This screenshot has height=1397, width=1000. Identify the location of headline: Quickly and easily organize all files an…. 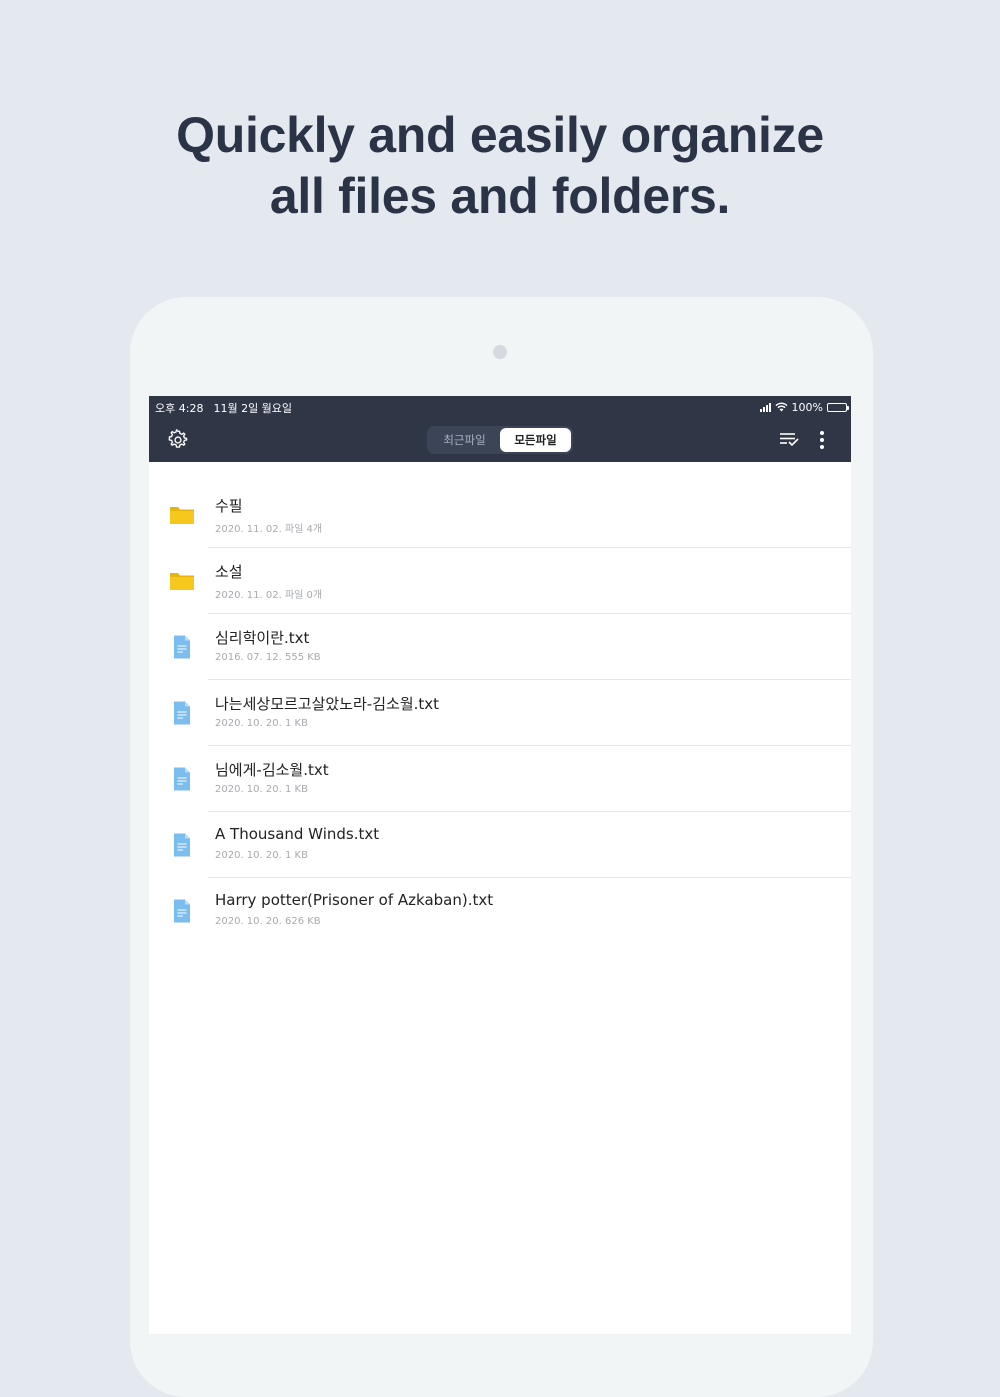
(500, 166).